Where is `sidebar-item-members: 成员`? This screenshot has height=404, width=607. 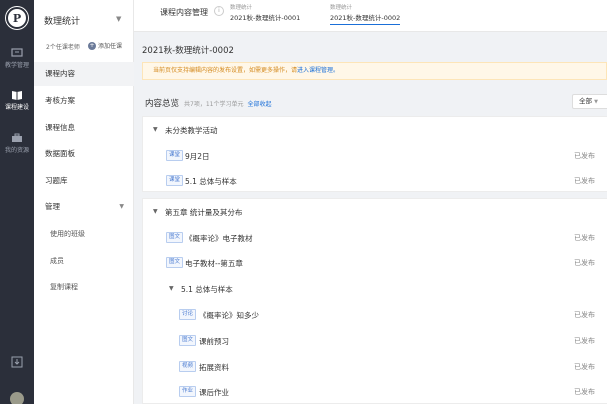 sidebar-item-members: 成员 is located at coordinates (84, 261).